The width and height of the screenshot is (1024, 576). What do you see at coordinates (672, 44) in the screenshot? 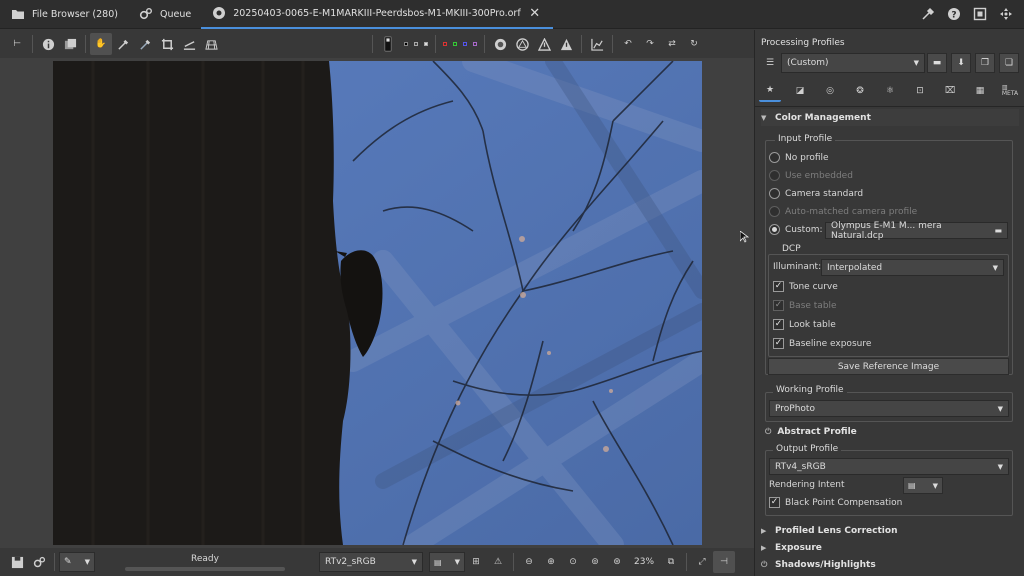
I see `flip-horizontal-icon: ⇄` at bounding box center [672, 44].